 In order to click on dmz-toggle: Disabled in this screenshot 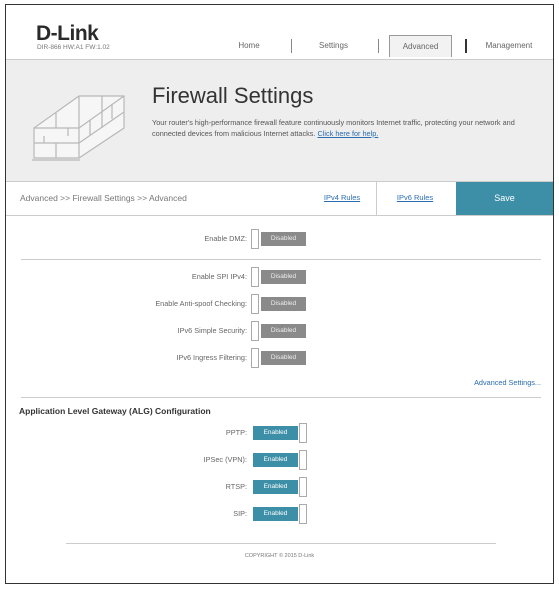, I will do `click(279, 239)`.